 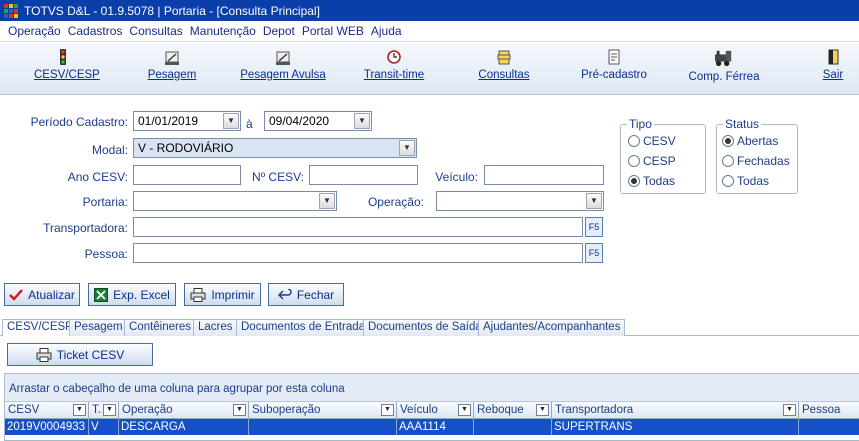 What do you see at coordinates (16, 294) in the screenshot?
I see `checkmark-icon` at bounding box center [16, 294].